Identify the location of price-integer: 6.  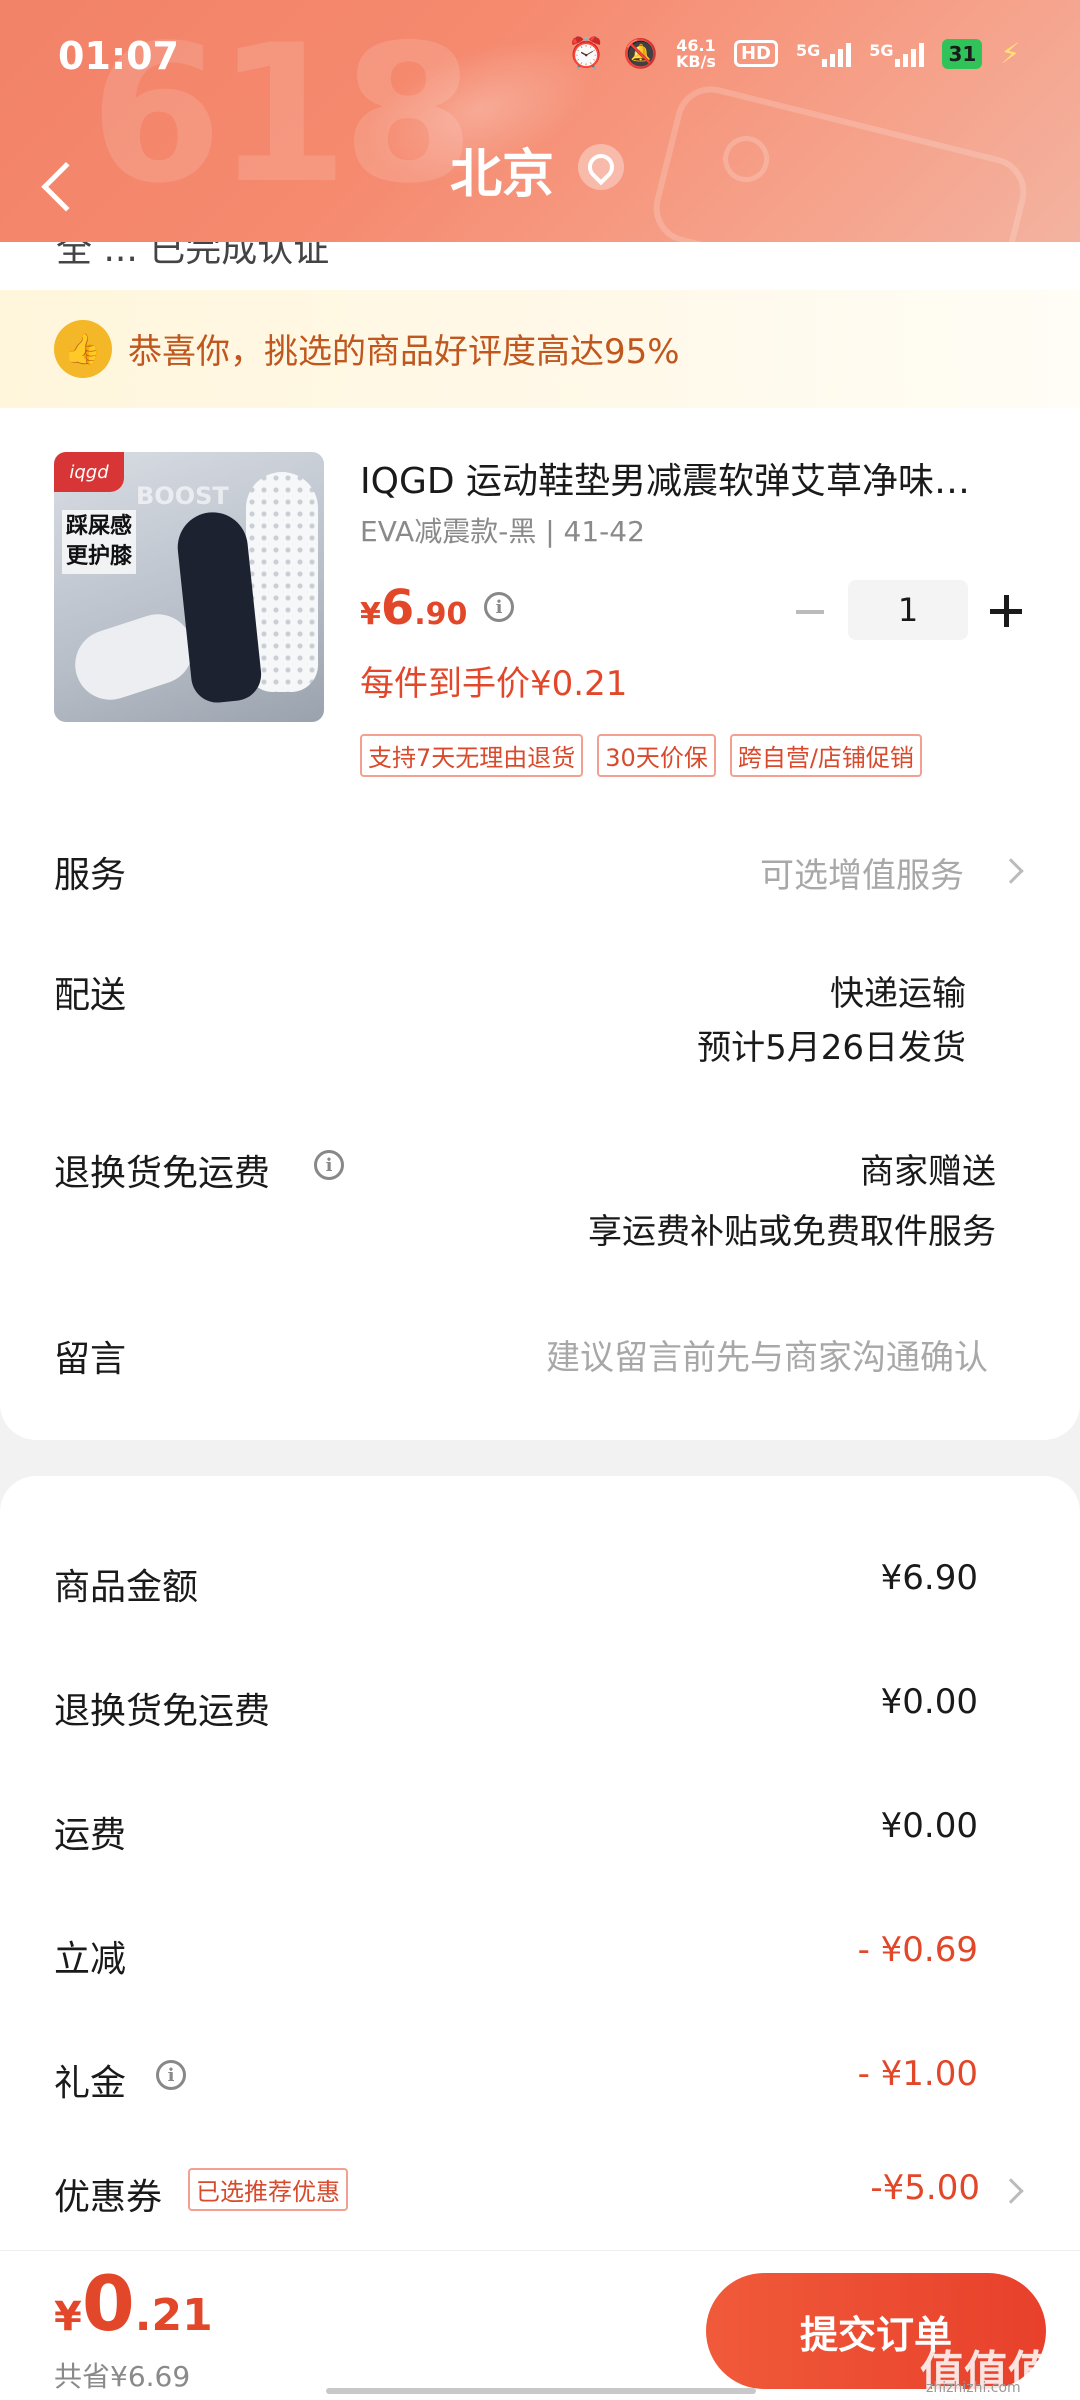
(397, 608).